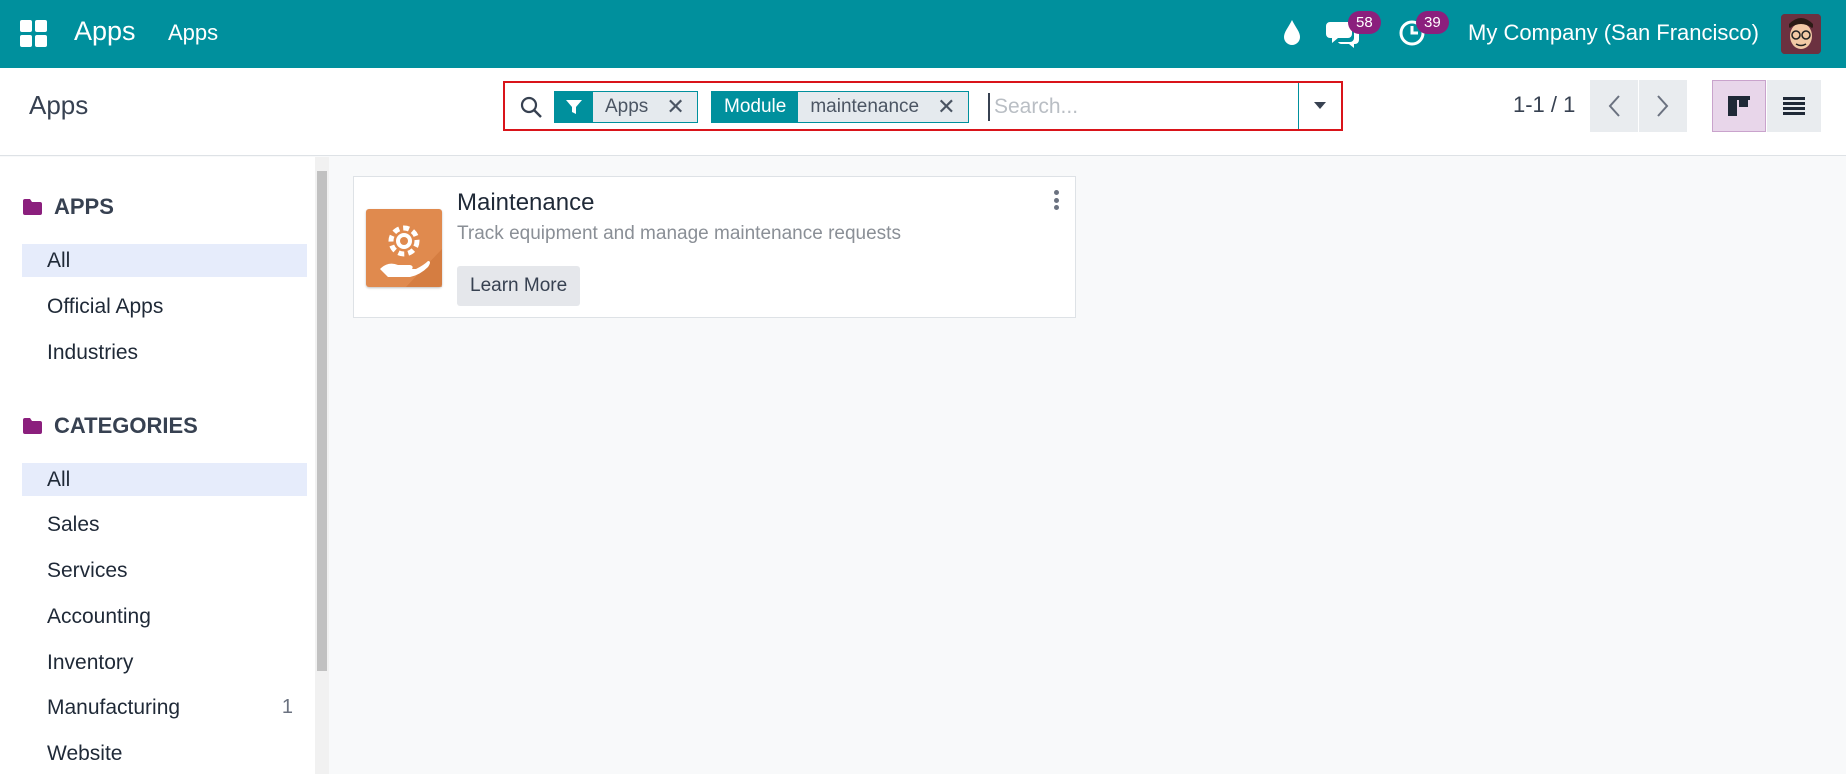 This screenshot has width=1846, height=774. I want to click on facet-label: Module, so click(755, 107).